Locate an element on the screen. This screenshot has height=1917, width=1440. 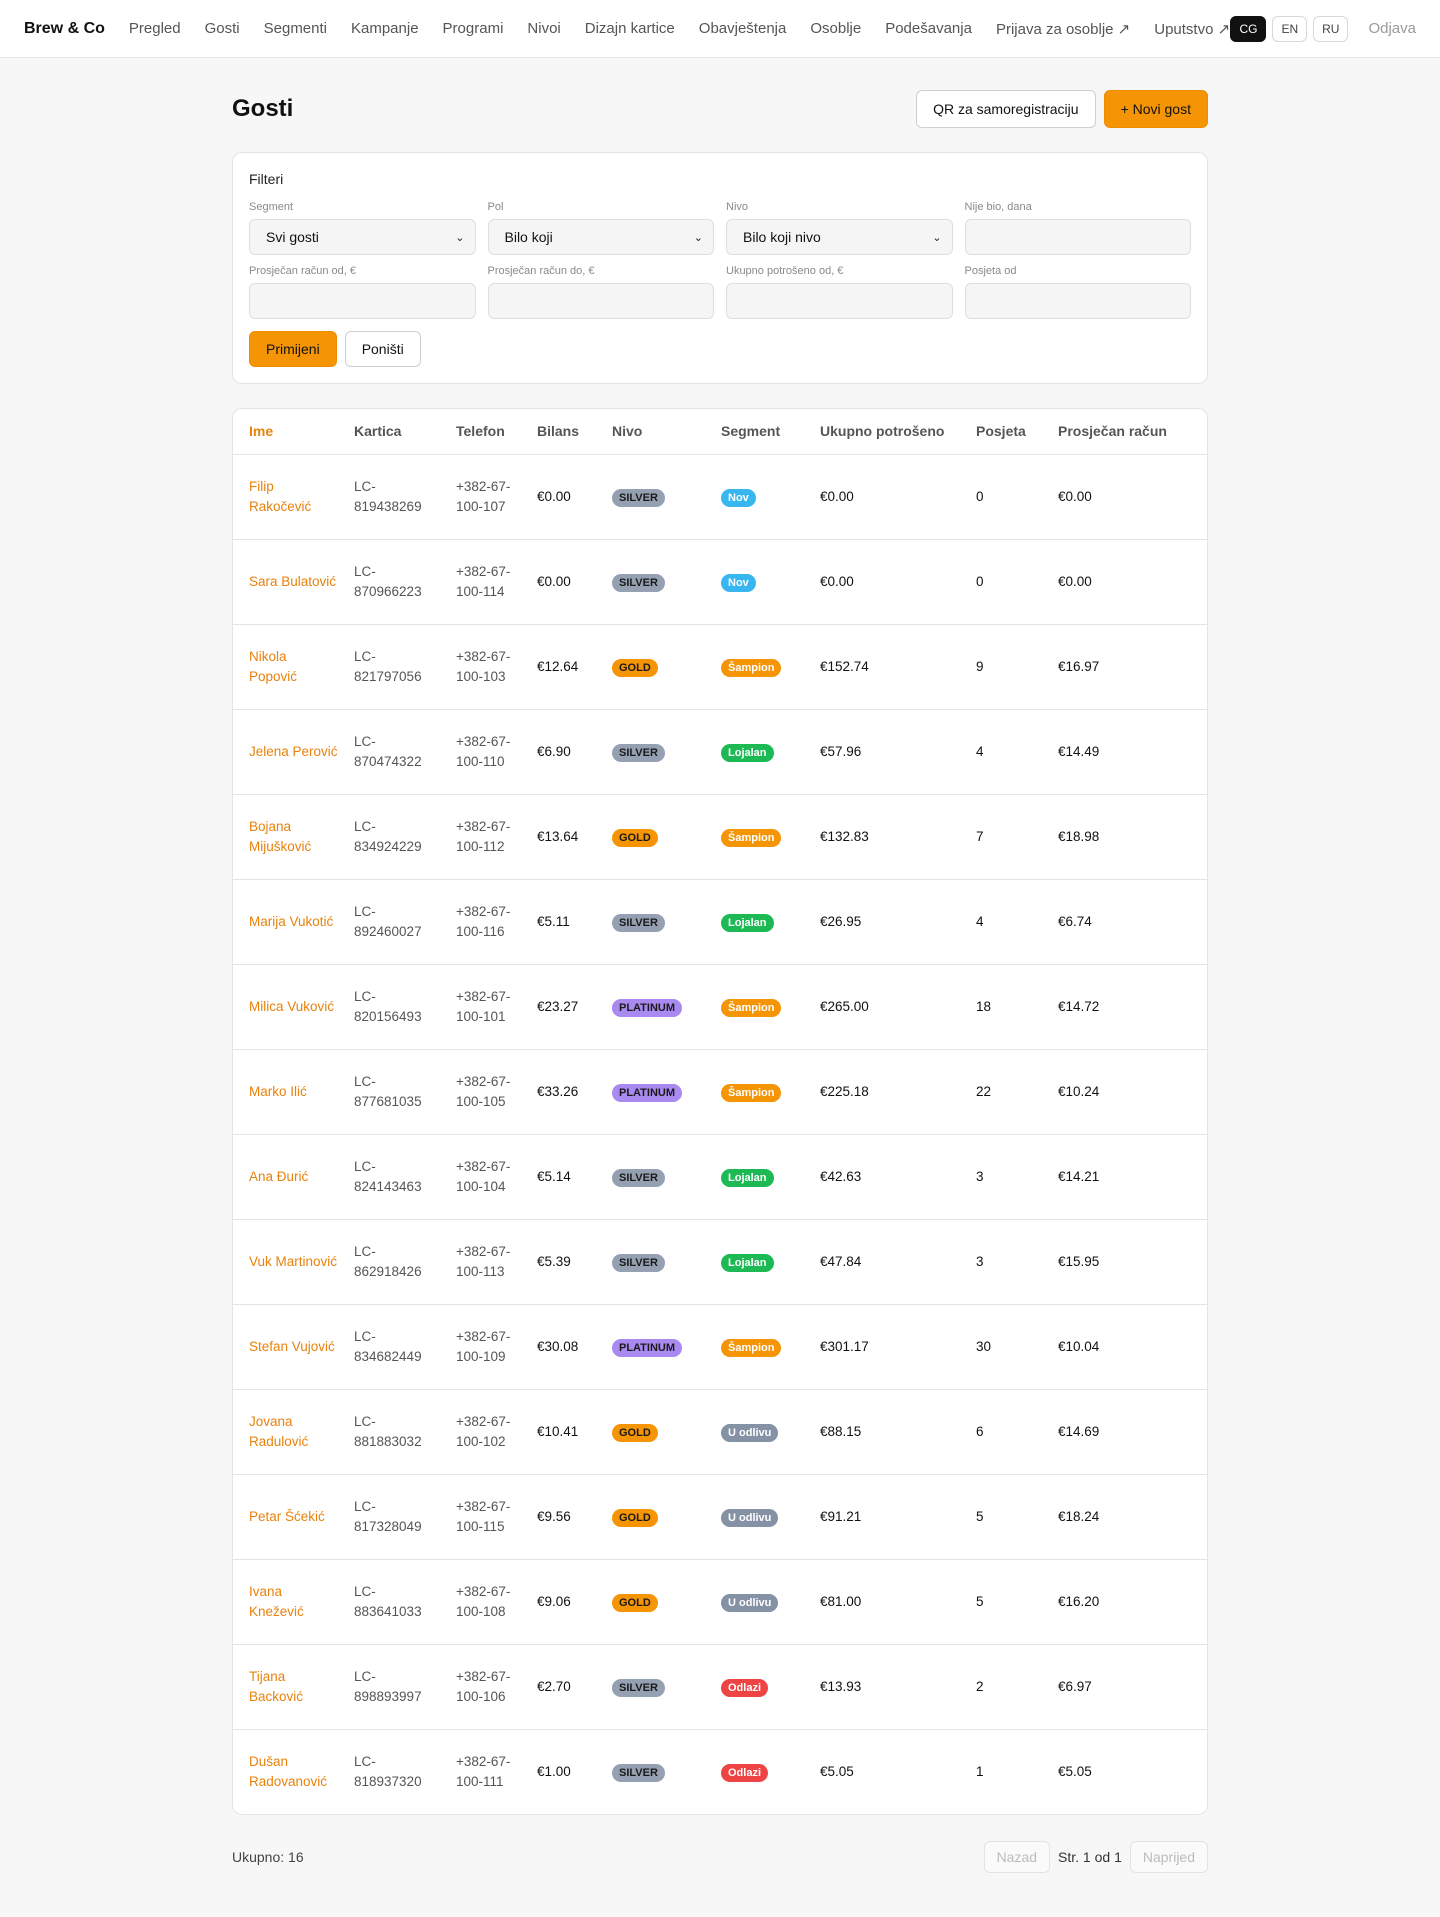
guest-card-number: LC-819438269 is located at coordinates (388, 496).